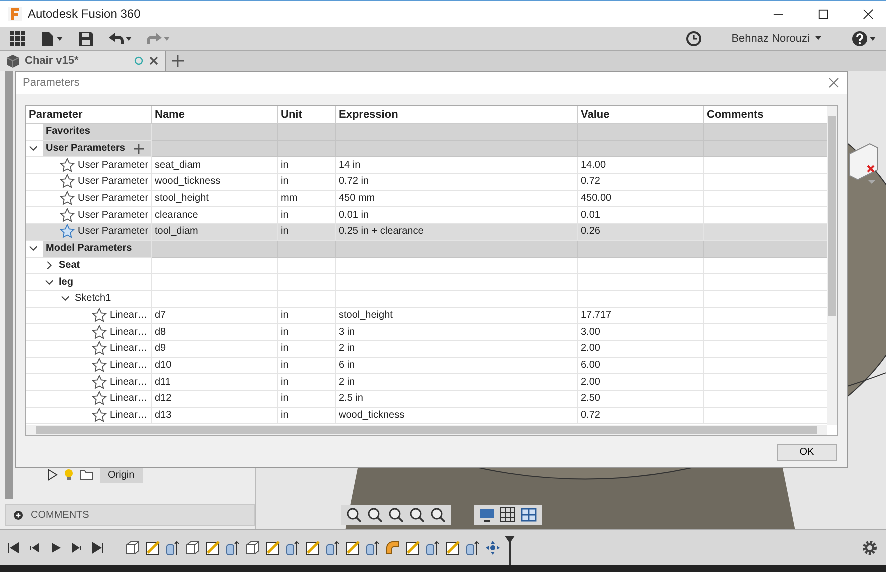 Image resolution: width=886 pixels, height=572 pixels. Describe the element at coordinates (457, 332) in the screenshot. I see `expression-cell: 3 in` at that location.